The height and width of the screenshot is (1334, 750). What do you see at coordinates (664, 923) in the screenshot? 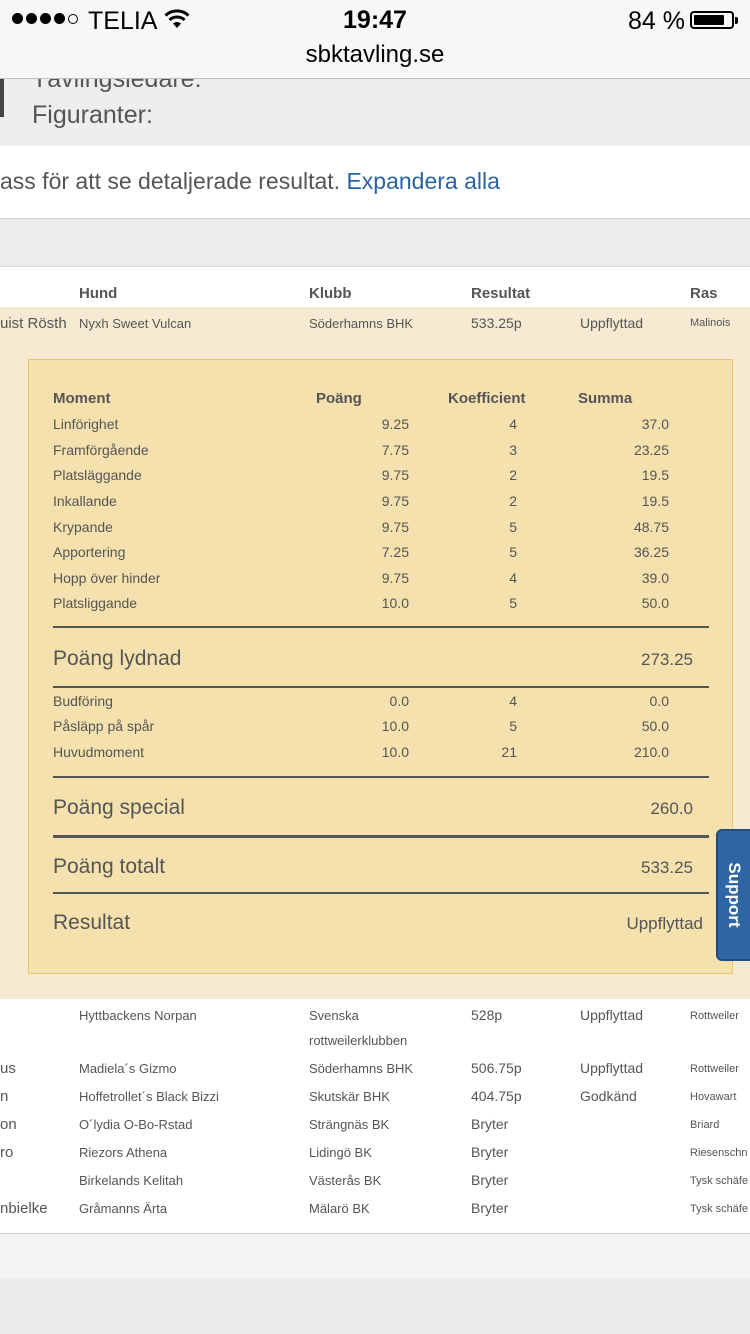
I see `resultat-value: Uppflyttad` at bounding box center [664, 923].